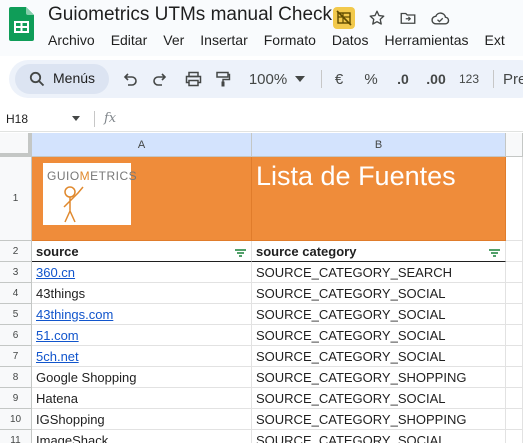 This screenshot has height=443, width=523. I want to click on column-header-b: B, so click(379, 145).